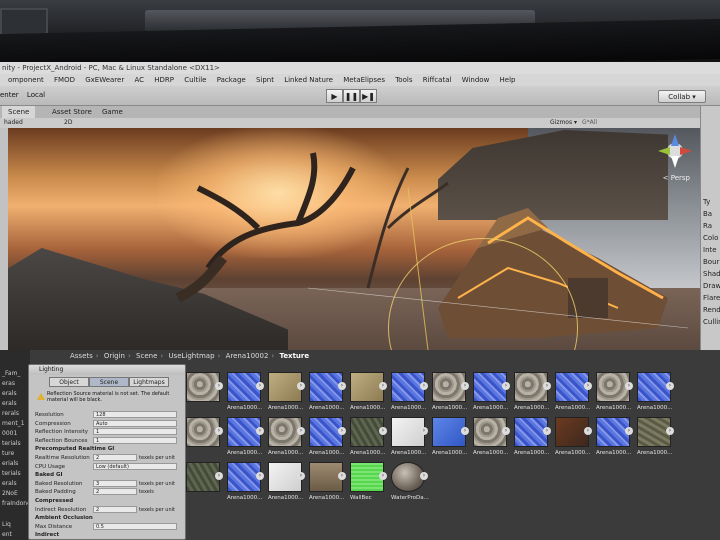 This screenshot has width=720, height=540. What do you see at coordinates (109, 382) in the screenshot?
I see `lighting-tab-scene: Scene` at bounding box center [109, 382].